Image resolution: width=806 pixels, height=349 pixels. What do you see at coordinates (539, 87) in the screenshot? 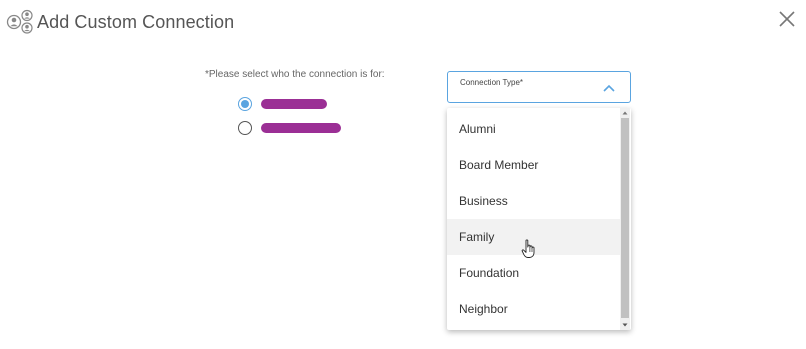
I see `connection-type-select: Connection Type*` at bounding box center [539, 87].